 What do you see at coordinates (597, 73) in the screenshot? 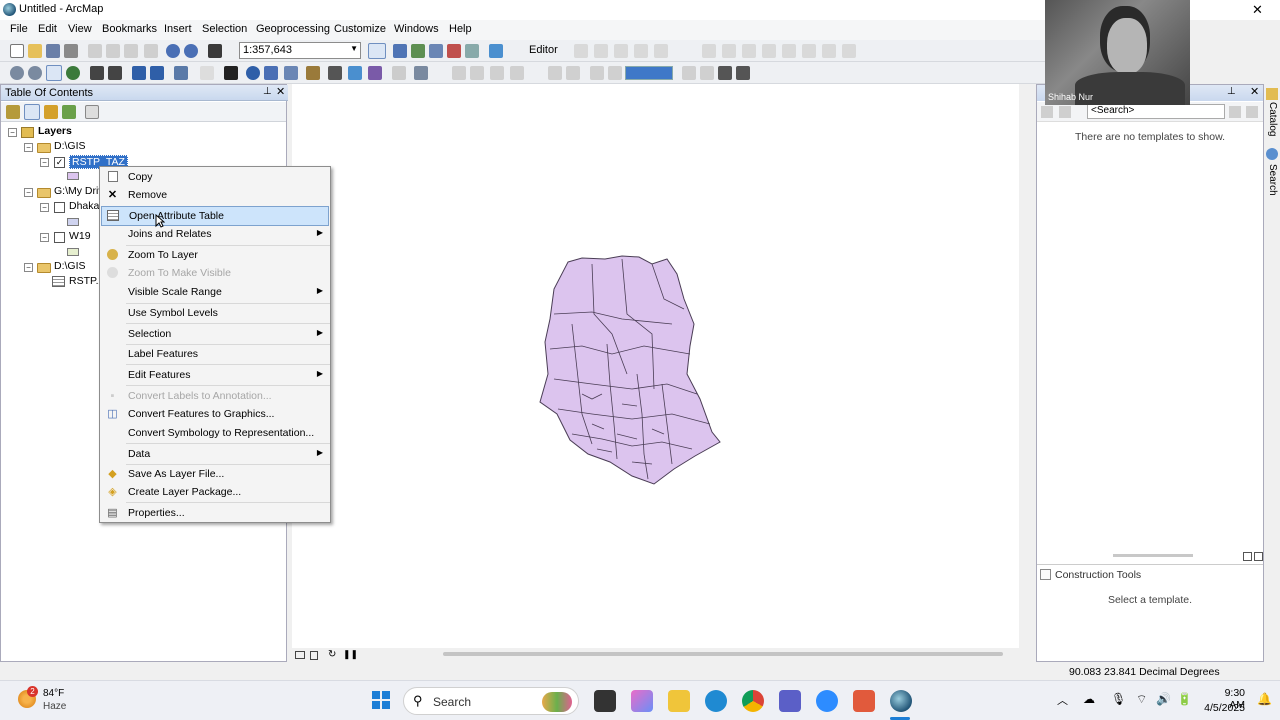
I see `layout-forward-icon` at bounding box center [597, 73].